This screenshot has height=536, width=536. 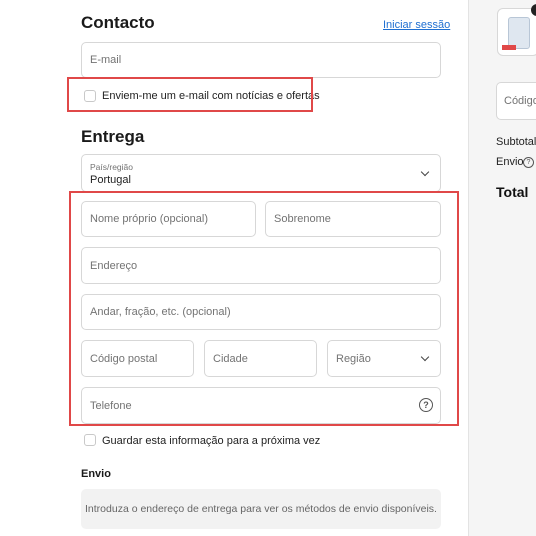 I want to click on order-summary-panel, so click(x=502, y=268).